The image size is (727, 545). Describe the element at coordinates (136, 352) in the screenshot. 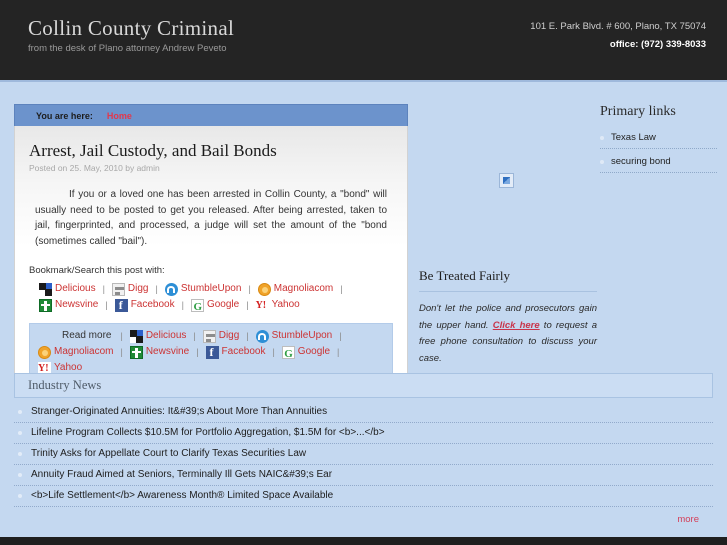

I see `newsvine-icon` at that location.